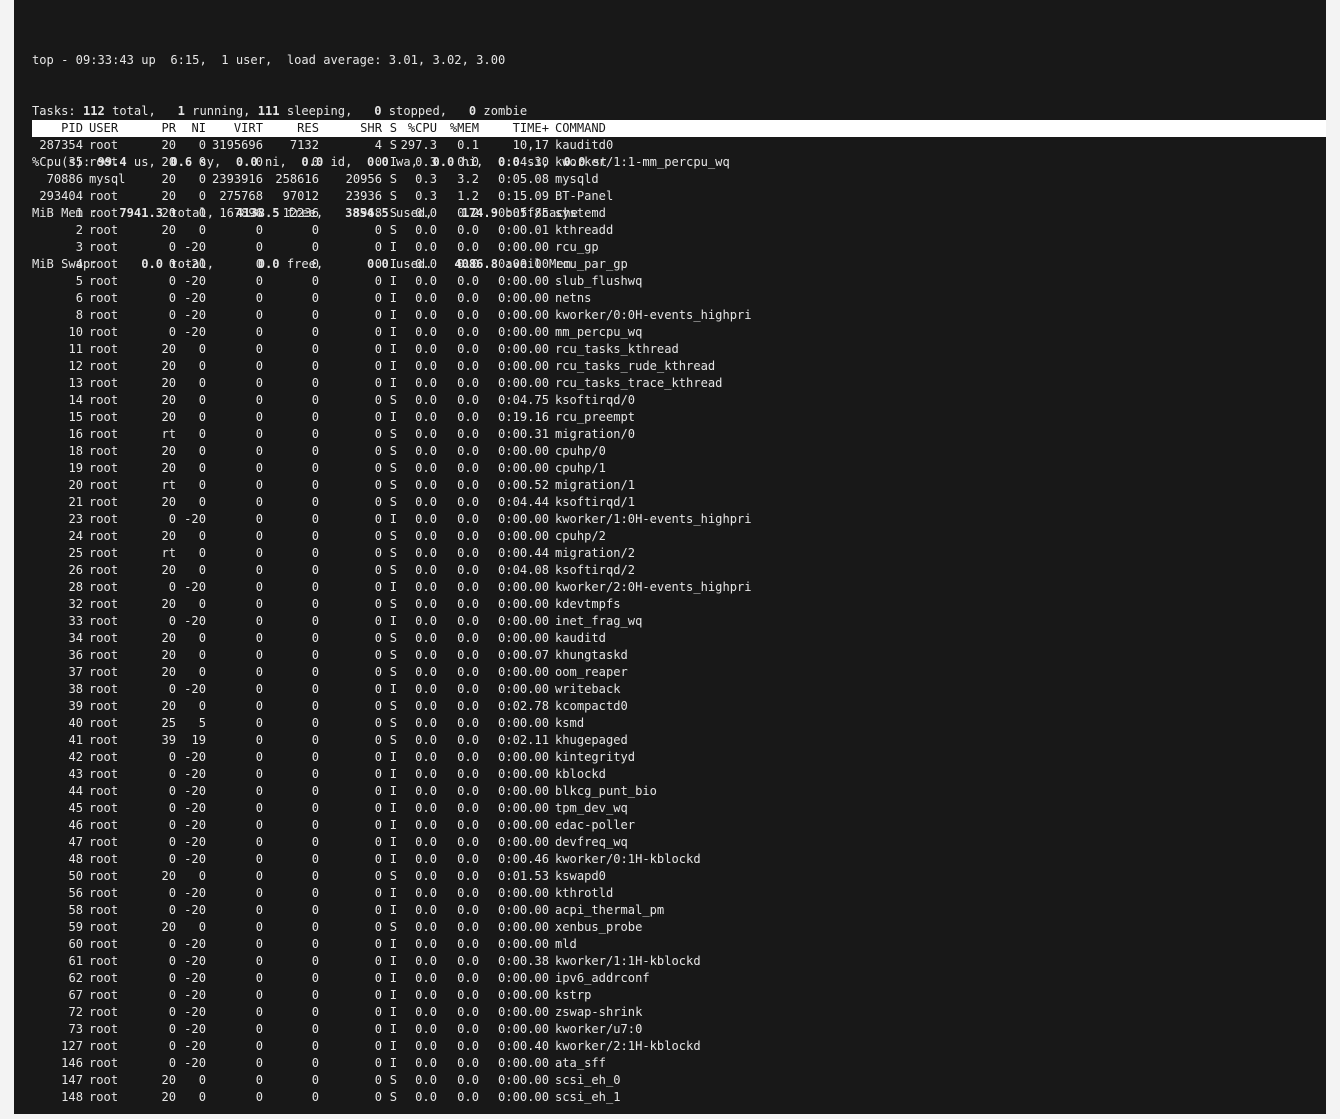  Describe the element at coordinates (168, 723) in the screenshot. I see `process-pr: 25` at that location.